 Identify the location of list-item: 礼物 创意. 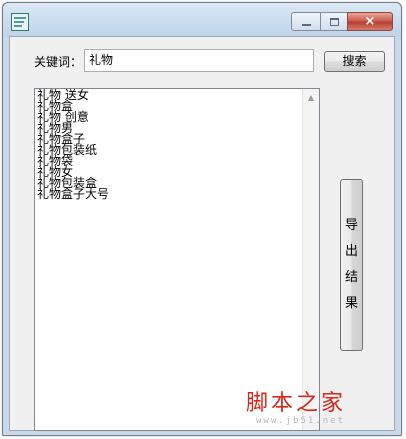
(168, 117).